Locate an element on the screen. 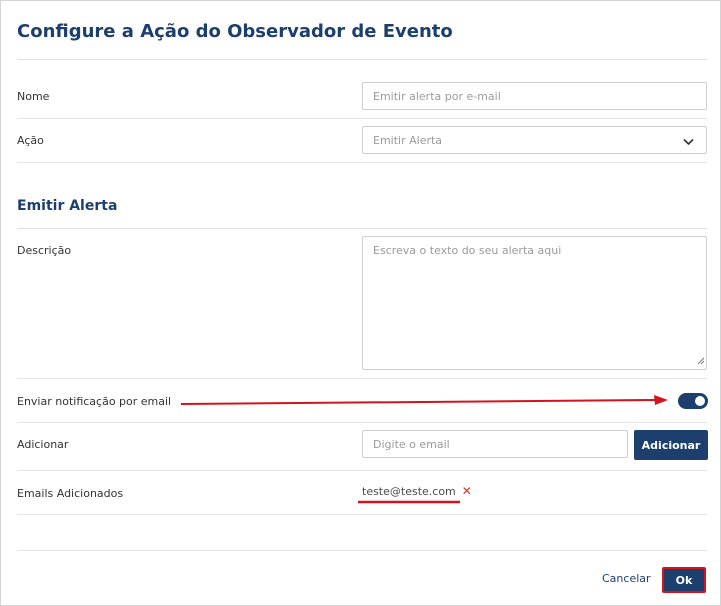 Image resolution: width=721 pixels, height=606 pixels. email-chip: teste@teste.com ✕ is located at coordinates (417, 491).